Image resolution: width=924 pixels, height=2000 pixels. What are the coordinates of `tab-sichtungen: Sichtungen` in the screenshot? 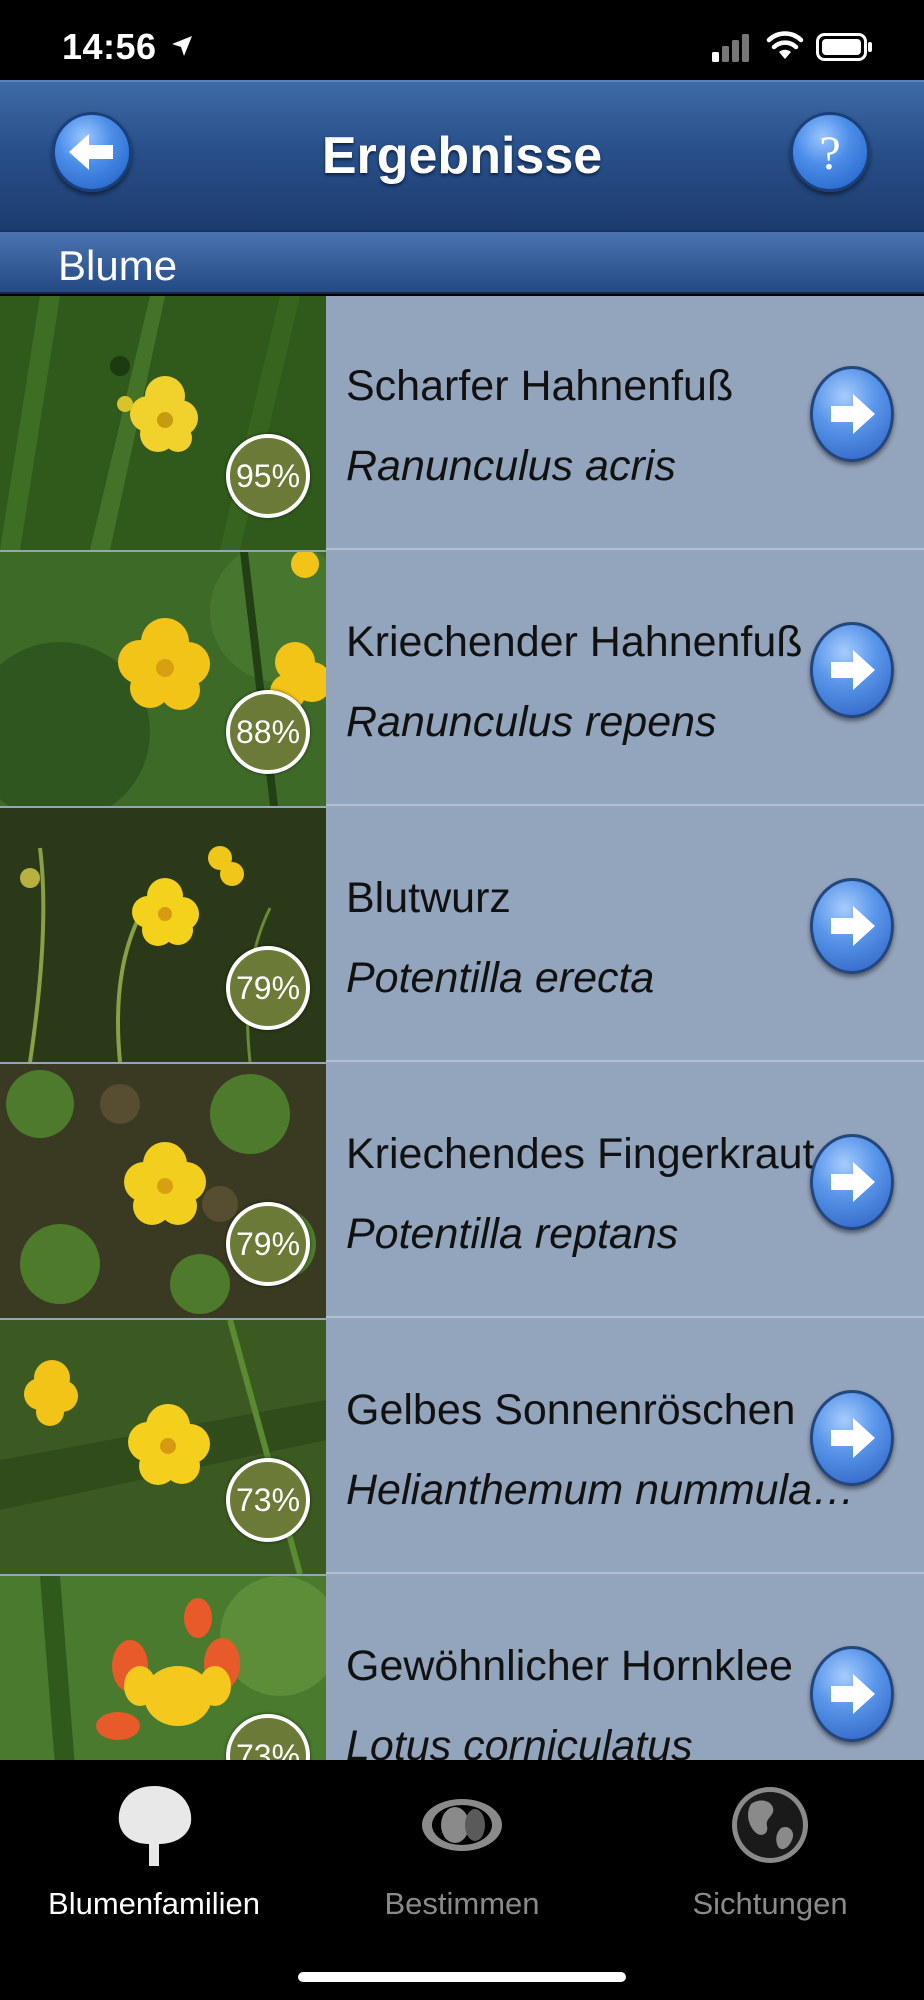 It's located at (770, 1850).